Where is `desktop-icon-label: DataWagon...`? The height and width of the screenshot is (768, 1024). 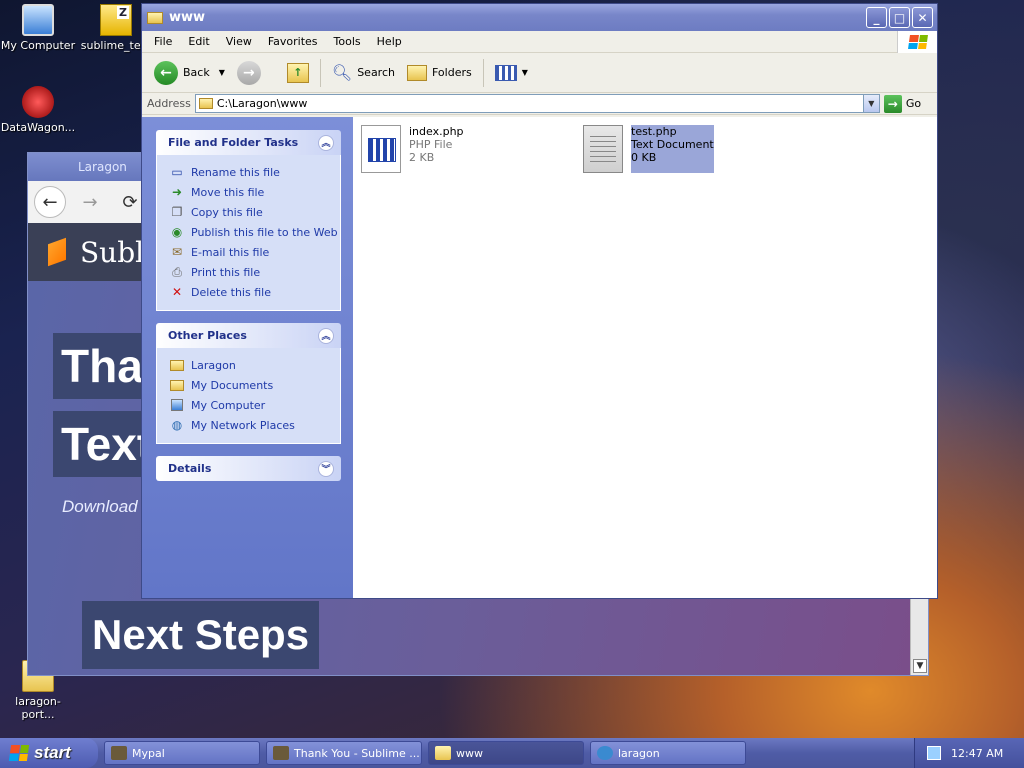 desktop-icon-label: DataWagon... is located at coordinates (38, 127).